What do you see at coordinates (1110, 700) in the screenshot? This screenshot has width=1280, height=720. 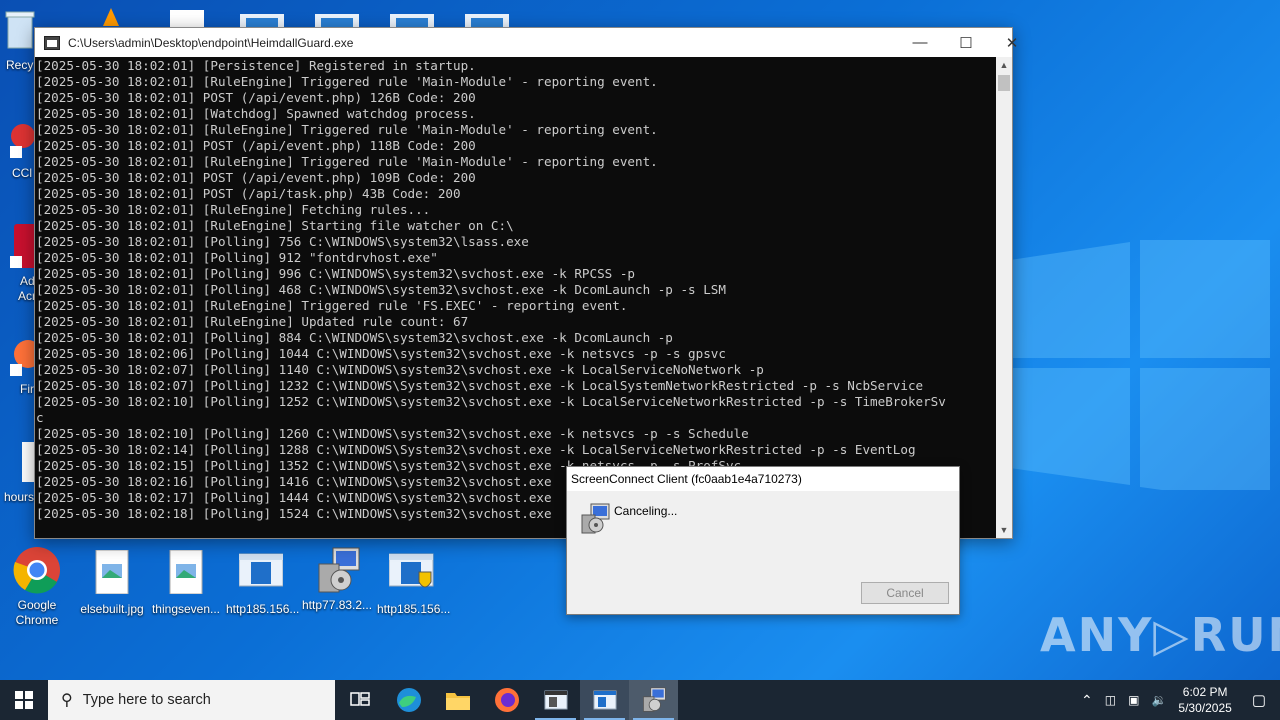 I see `network-device-icon: ◫` at bounding box center [1110, 700].